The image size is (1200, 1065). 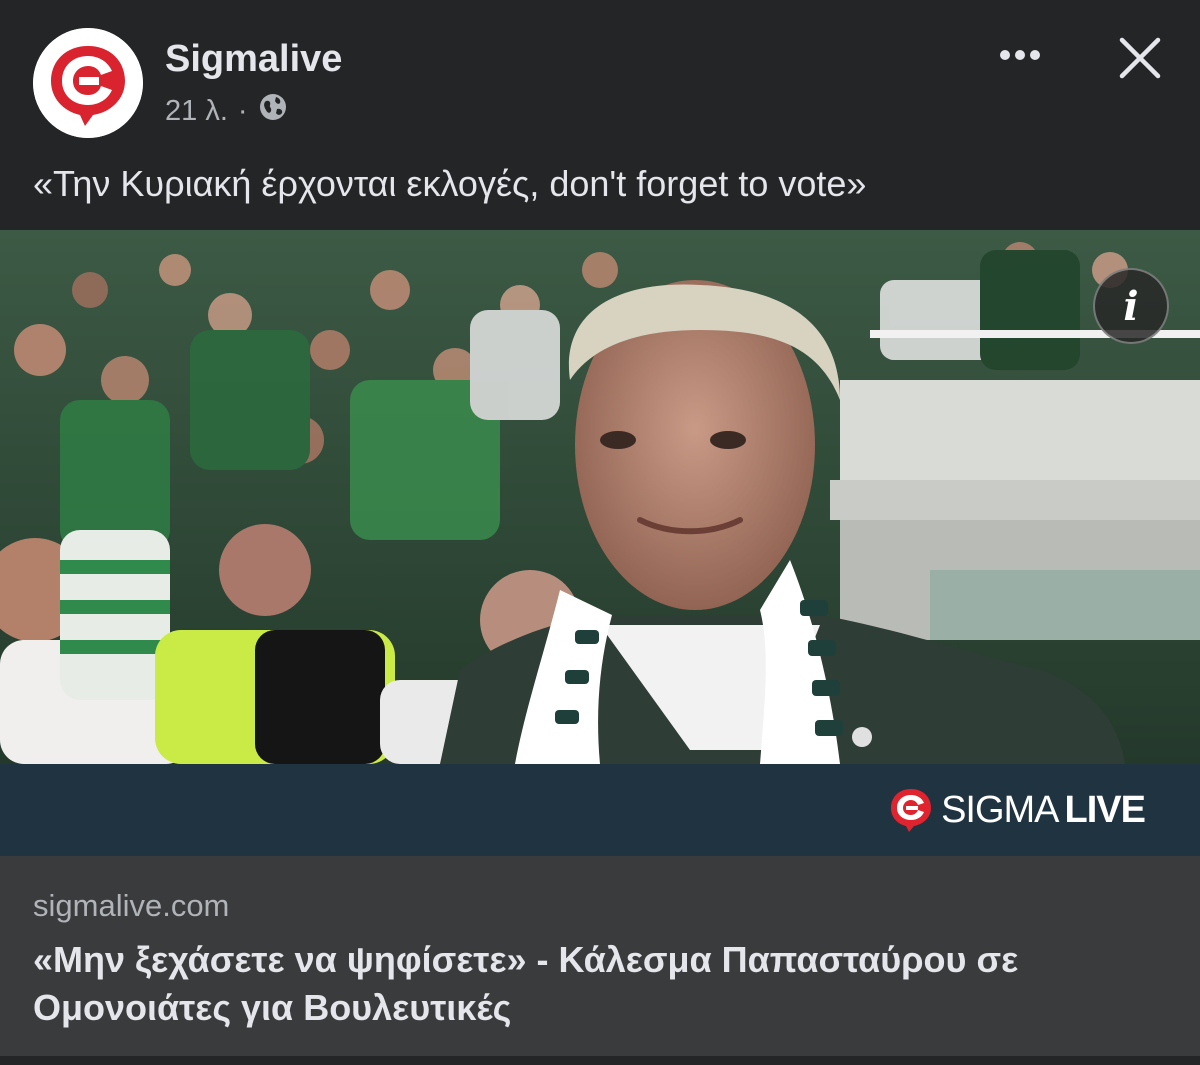 What do you see at coordinates (600, 1060) in the screenshot?
I see `divider` at bounding box center [600, 1060].